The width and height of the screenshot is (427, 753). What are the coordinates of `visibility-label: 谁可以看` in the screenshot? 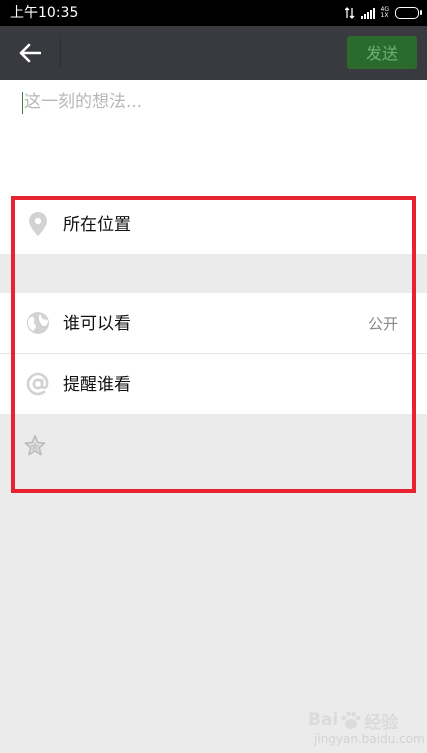 It's located at (97, 324).